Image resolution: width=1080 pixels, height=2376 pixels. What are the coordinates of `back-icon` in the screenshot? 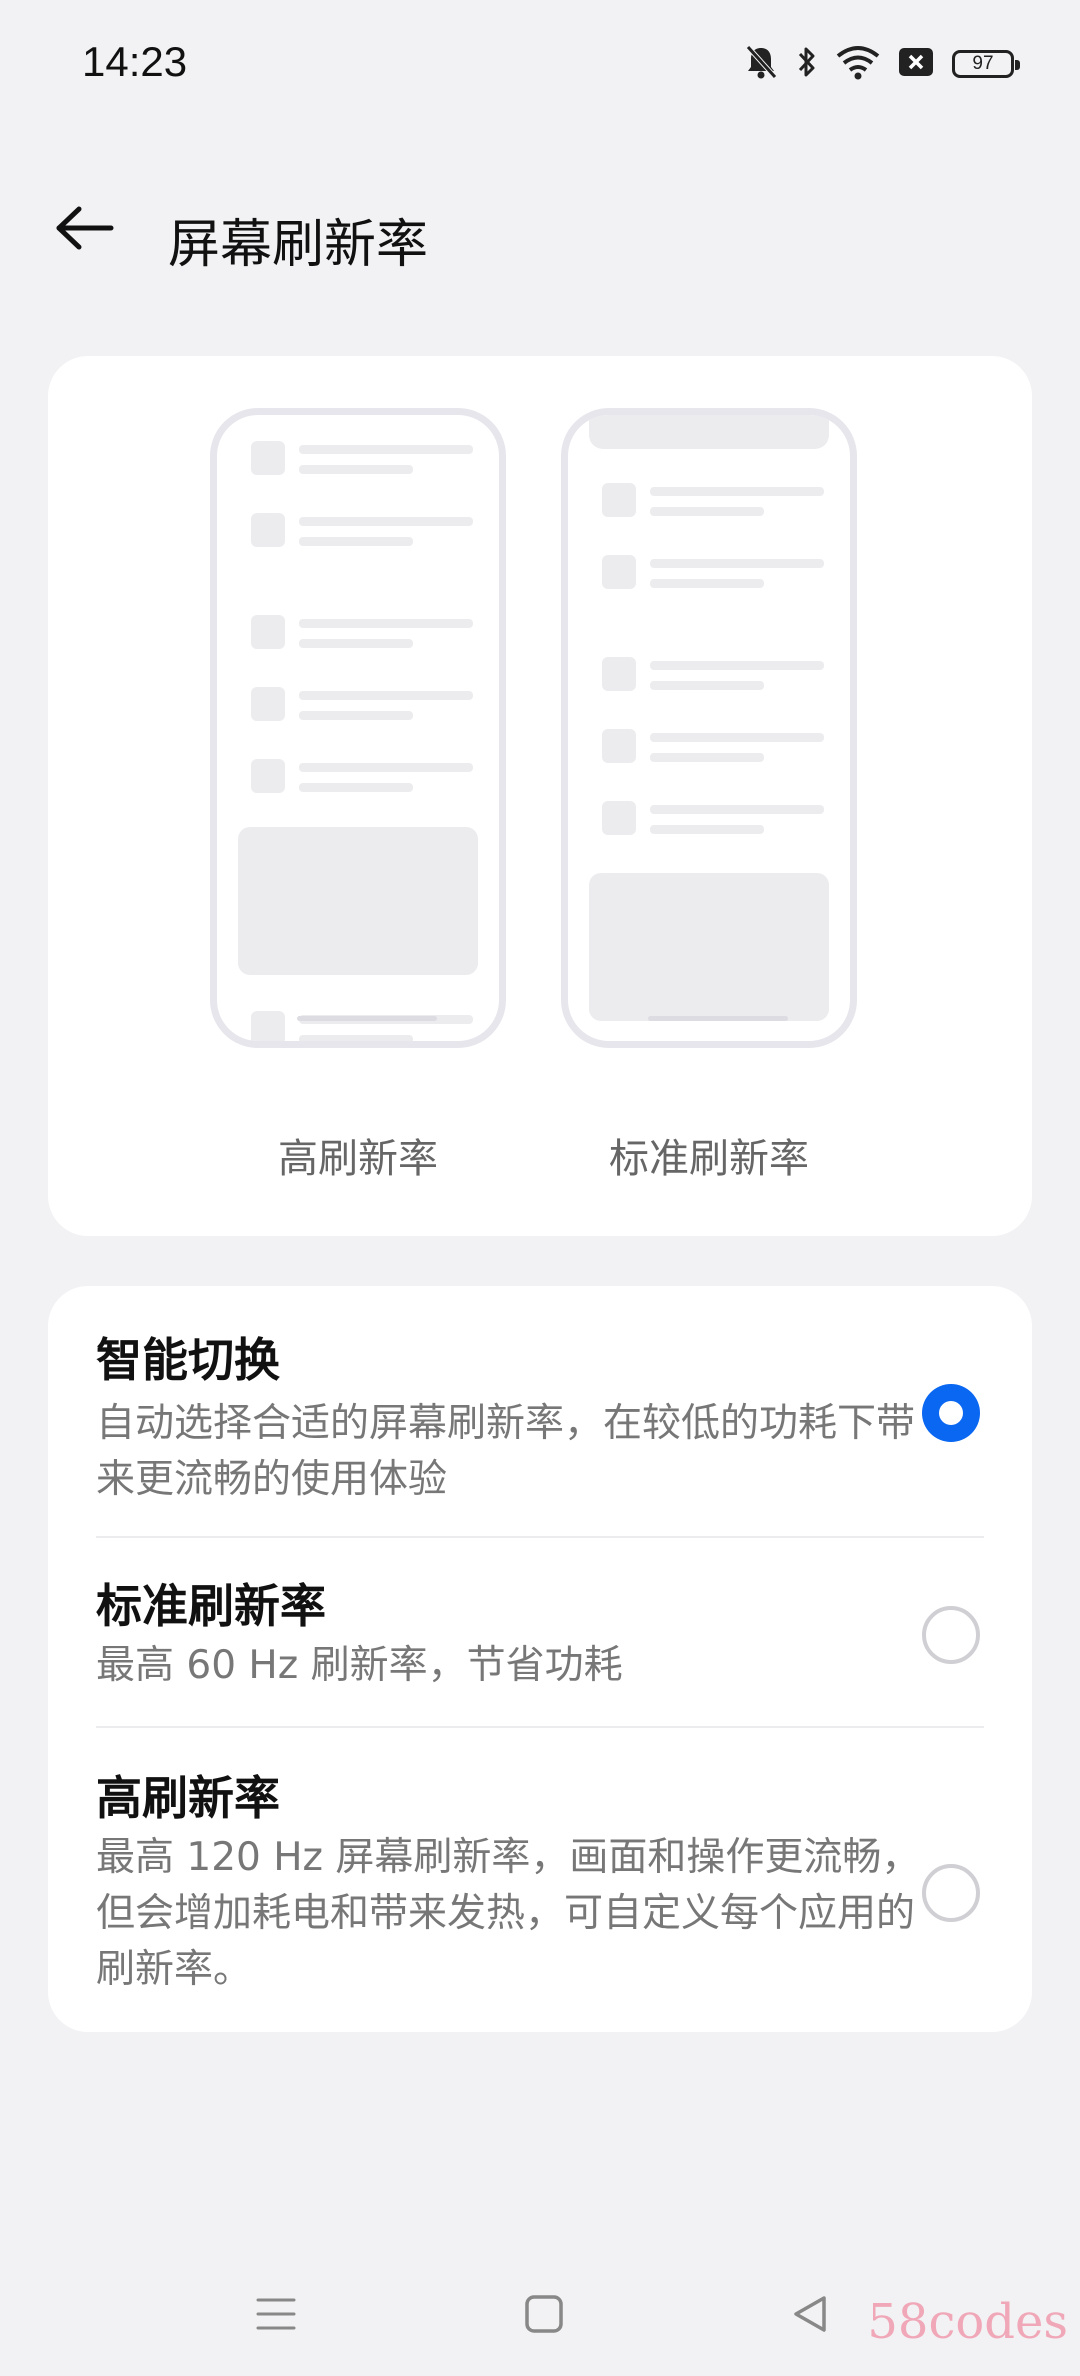 It's located at (810, 2316).